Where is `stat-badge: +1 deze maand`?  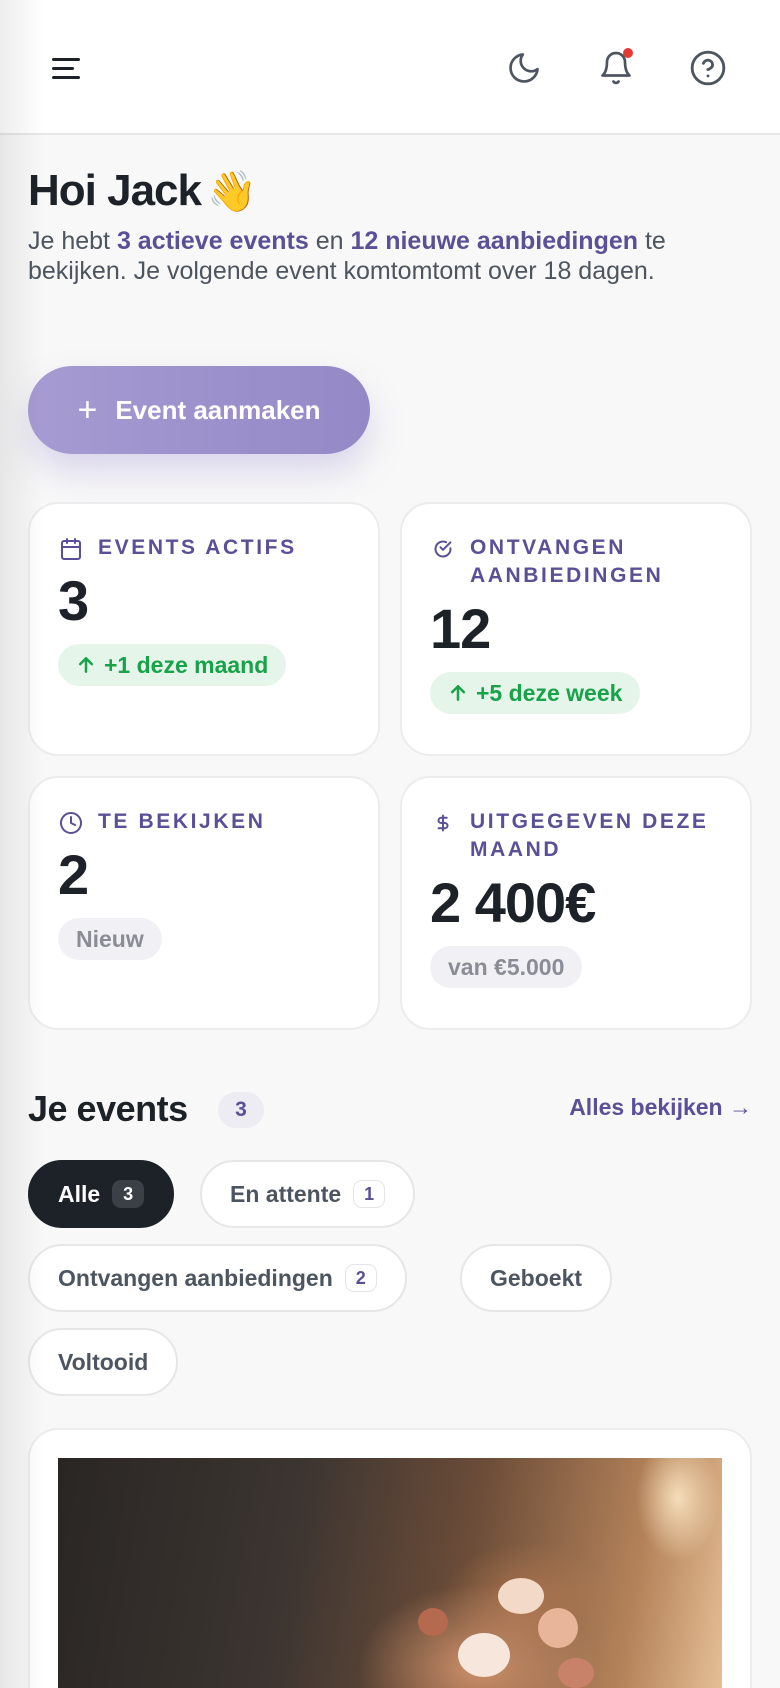
stat-badge: +1 deze maand is located at coordinates (172, 665).